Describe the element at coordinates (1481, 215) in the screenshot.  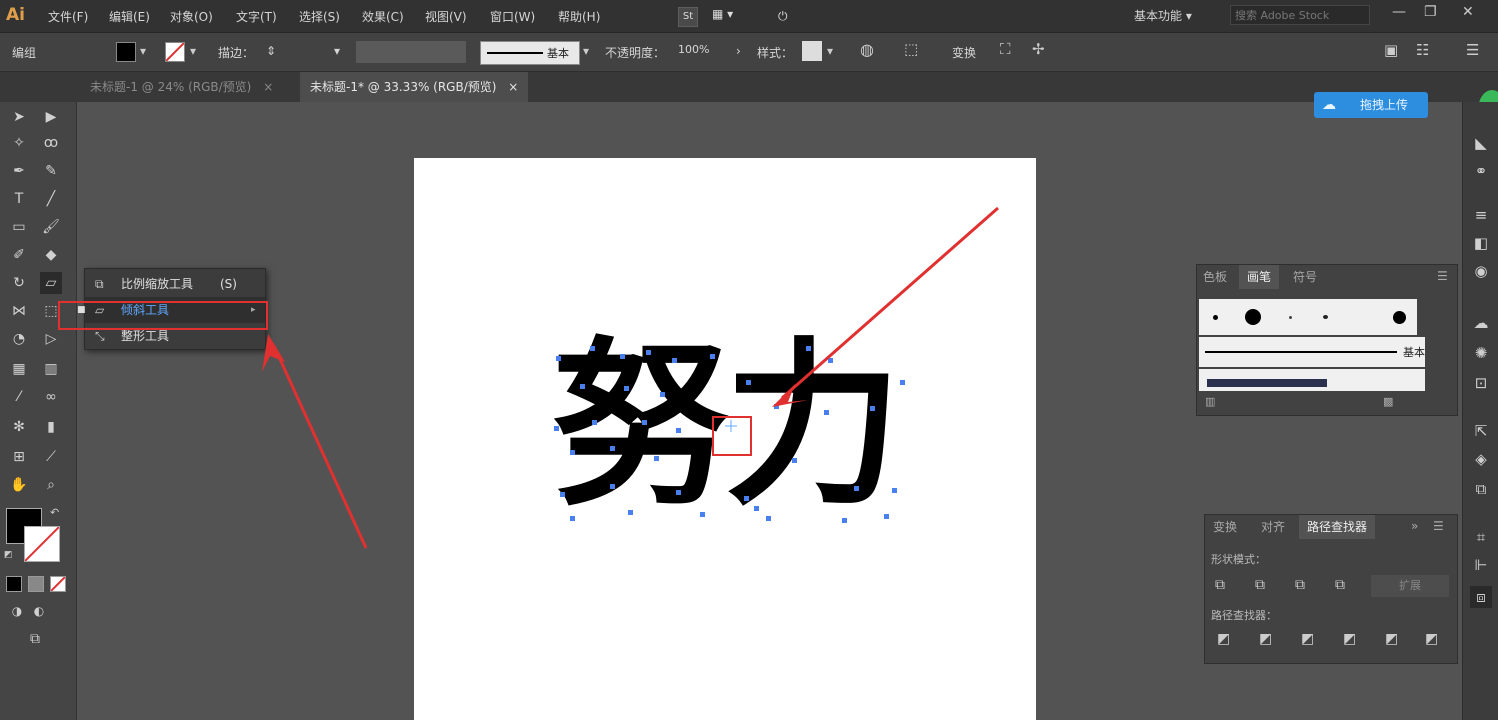
I see `stroke-panel-icon: ≡` at that location.